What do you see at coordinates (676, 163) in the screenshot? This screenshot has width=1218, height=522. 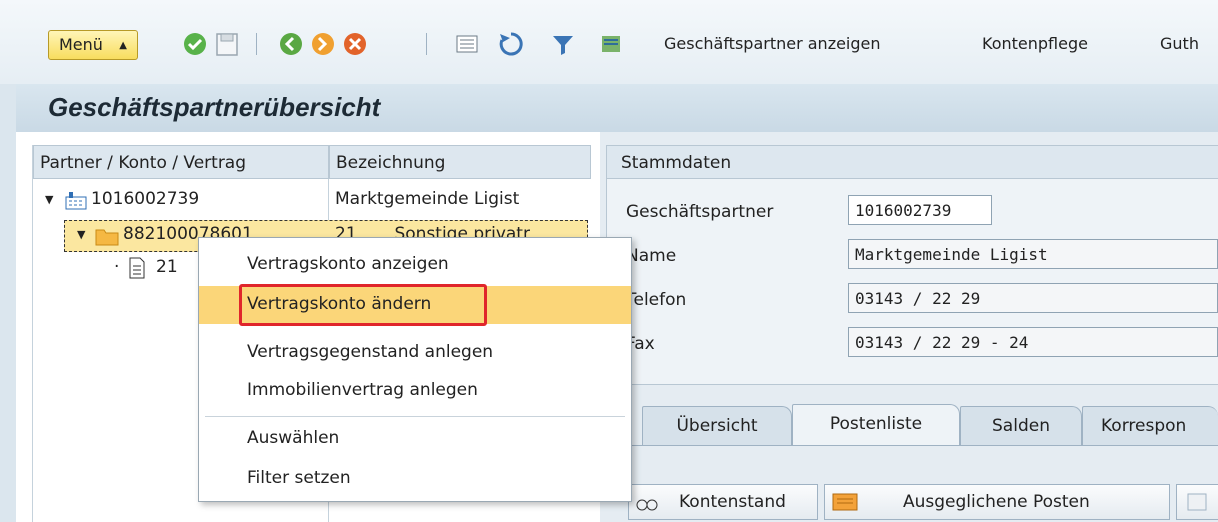 I see `stammdaten-heading: Stammdaten` at bounding box center [676, 163].